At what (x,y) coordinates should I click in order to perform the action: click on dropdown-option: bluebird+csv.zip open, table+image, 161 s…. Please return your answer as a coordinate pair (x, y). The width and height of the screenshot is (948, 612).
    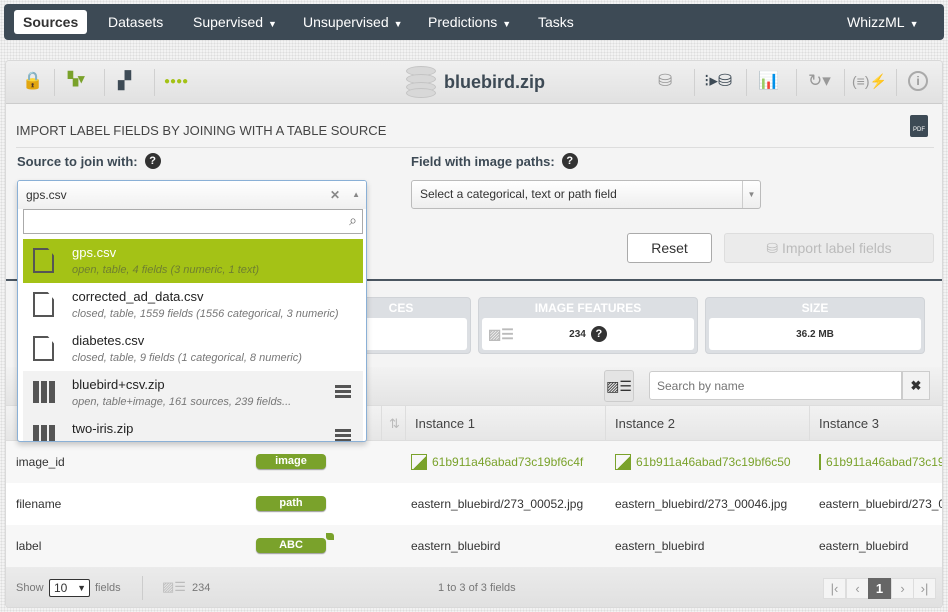
    Looking at the image, I should click on (193, 393).